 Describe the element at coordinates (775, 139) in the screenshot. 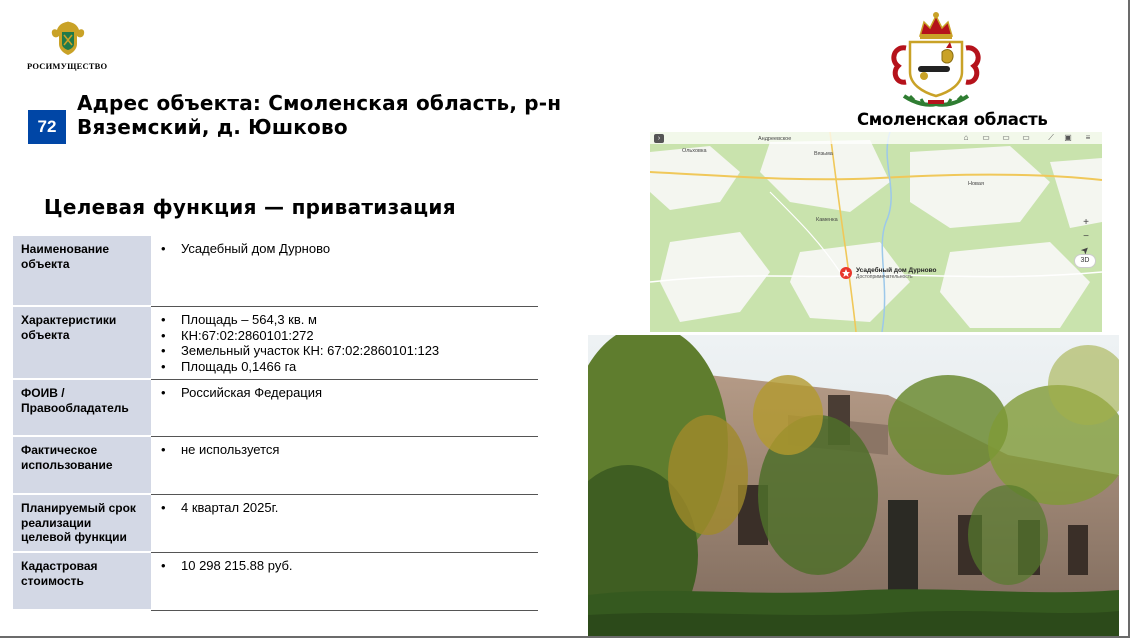

I see `map-town-label: Андреевское` at that location.